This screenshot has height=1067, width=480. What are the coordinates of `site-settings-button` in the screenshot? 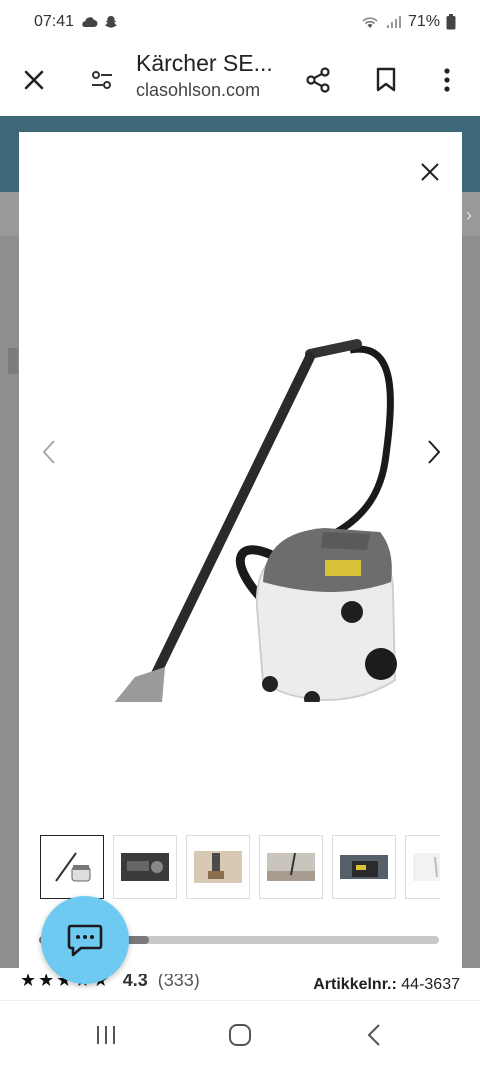 It's located at (102, 80).